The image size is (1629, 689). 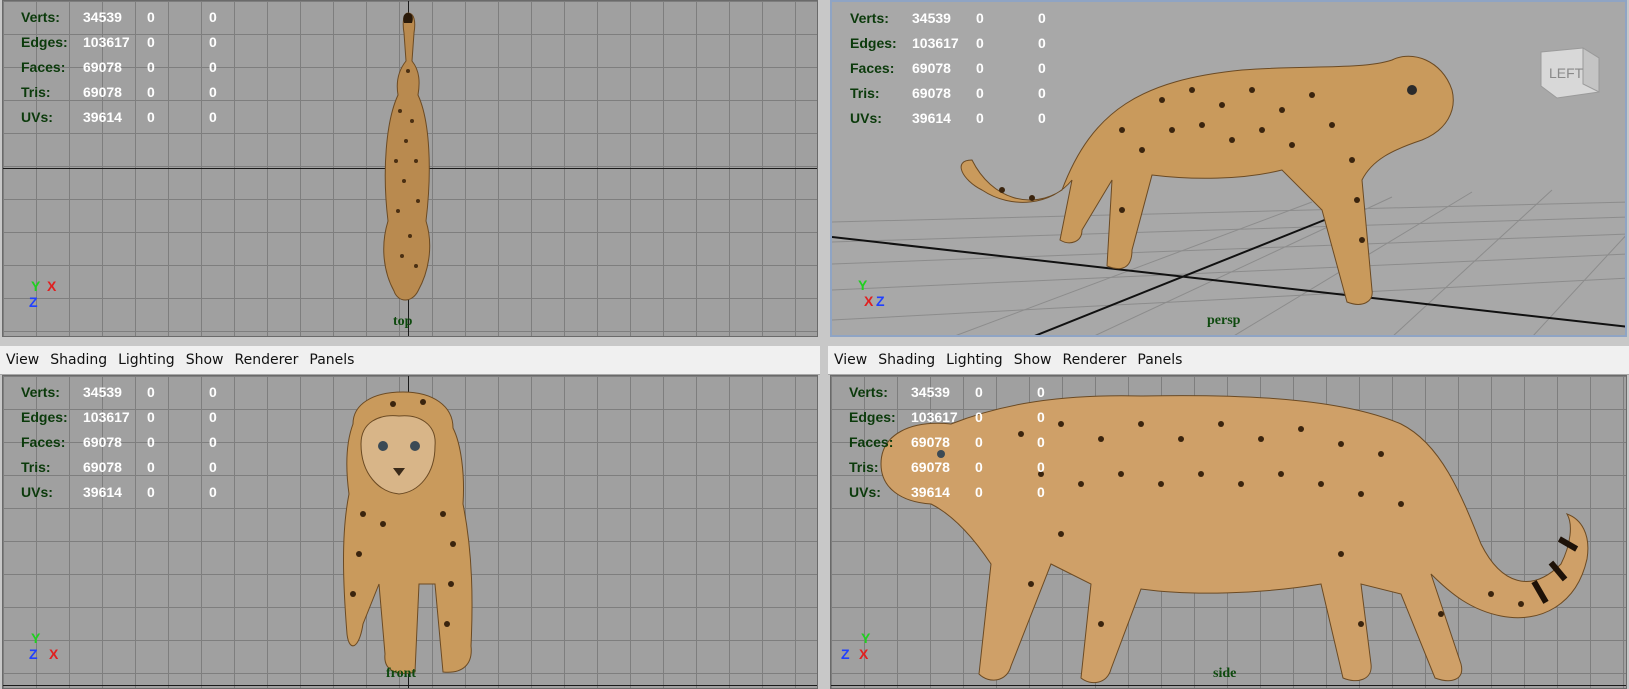 I want to click on view-cube-label: LEFT, so click(x=1566, y=73).